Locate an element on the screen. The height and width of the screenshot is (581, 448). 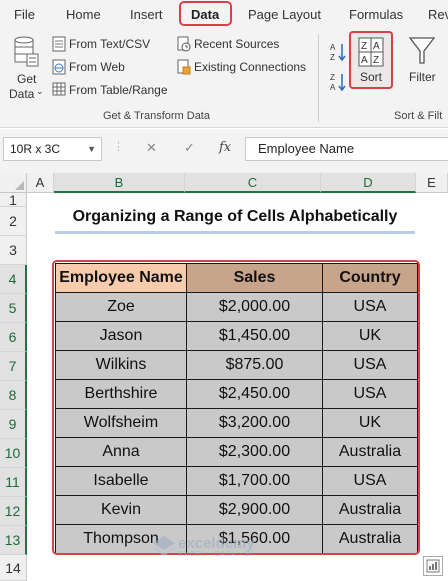
row-header-7: 7 is located at coordinates (13, 366).